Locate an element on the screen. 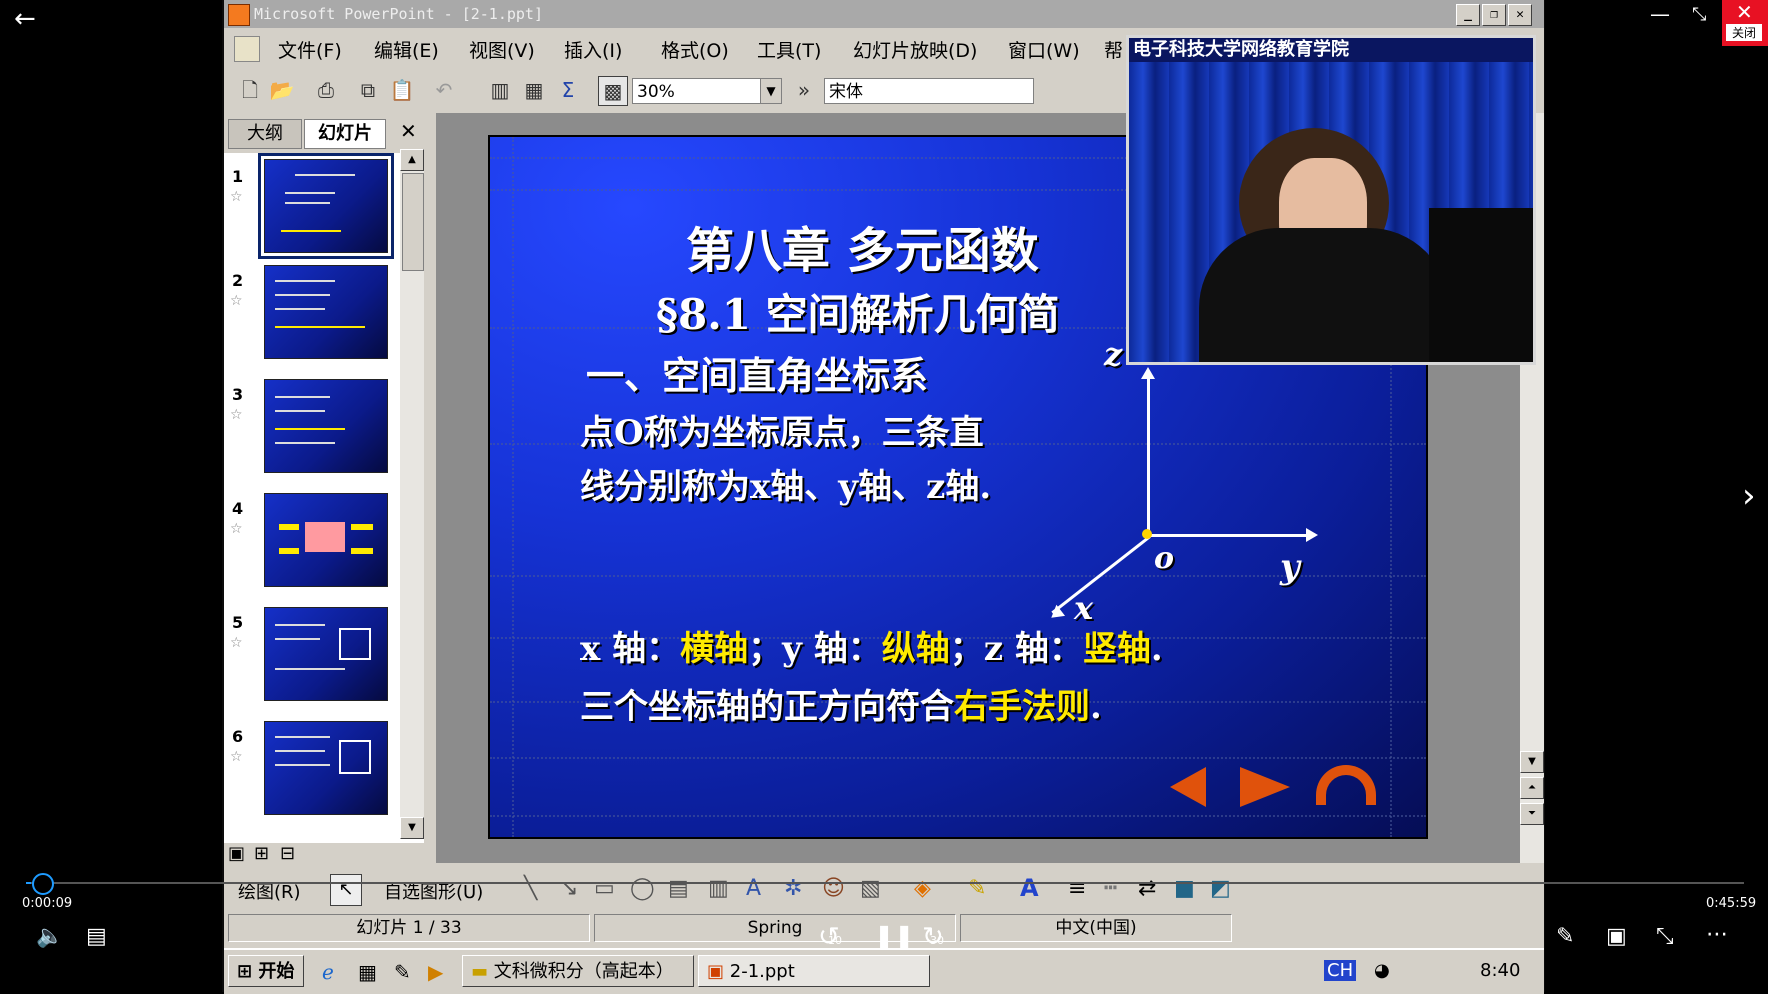 The width and height of the screenshot is (1768, 994). tray-icon: ◕ is located at coordinates (1382, 970).